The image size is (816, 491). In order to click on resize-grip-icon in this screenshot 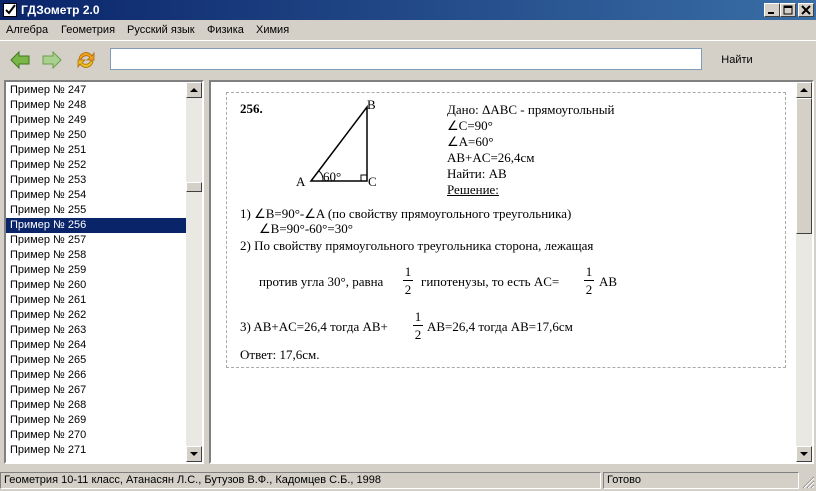, I will do `click(808, 482)`.